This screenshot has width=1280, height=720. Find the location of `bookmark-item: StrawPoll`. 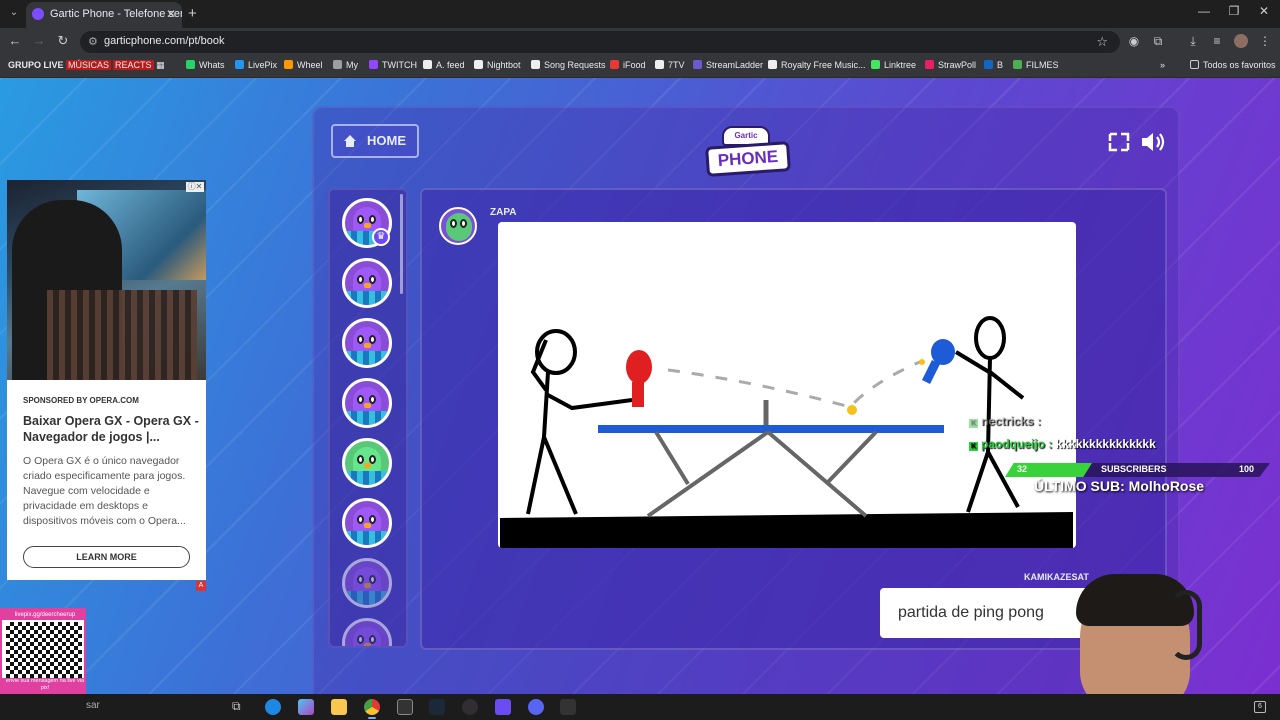

bookmark-item: StrawPoll is located at coordinates (950, 65).